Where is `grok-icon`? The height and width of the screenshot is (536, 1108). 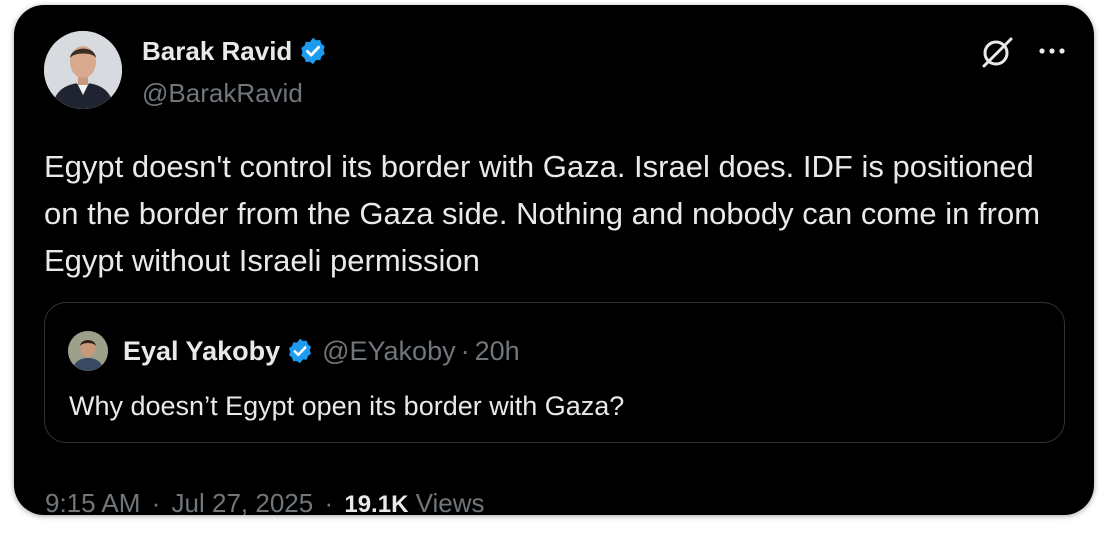
grok-icon is located at coordinates (997, 52).